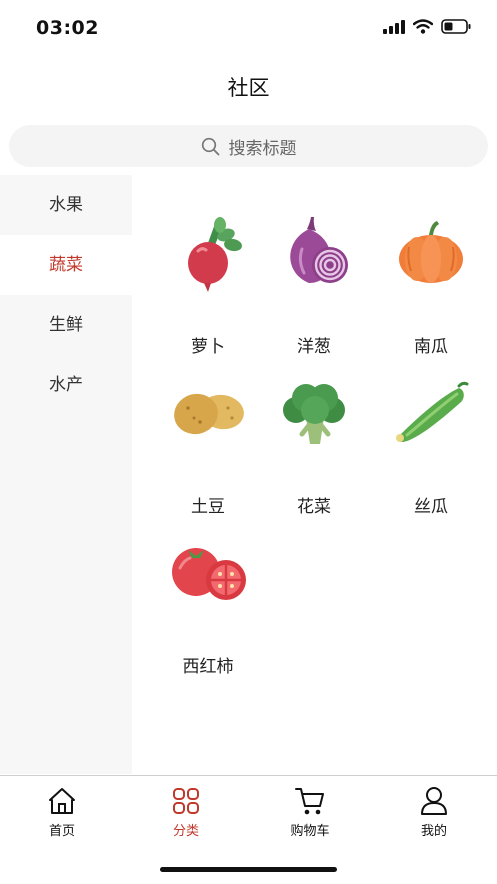 The image size is (497, 884). Describe the element at coordinates (431, 507) in the screenshot. I see `product-name: 丝瓜` at that location.